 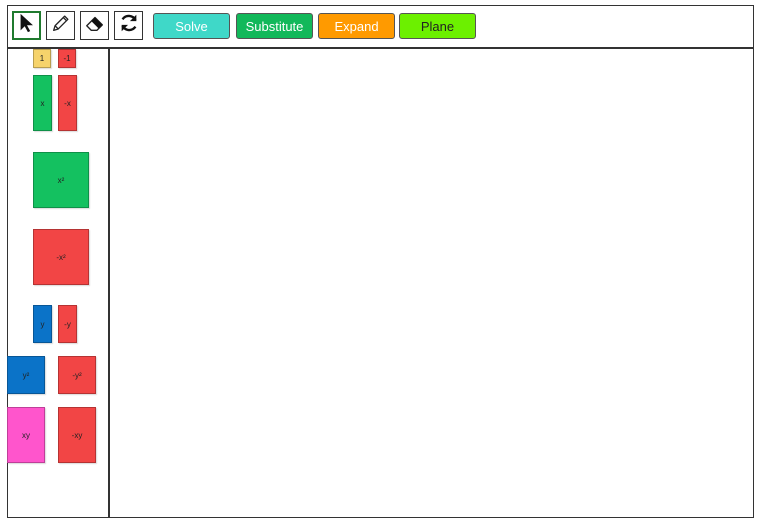 I want to click on tile-neg-x: -x, so click(x=67, y=103).